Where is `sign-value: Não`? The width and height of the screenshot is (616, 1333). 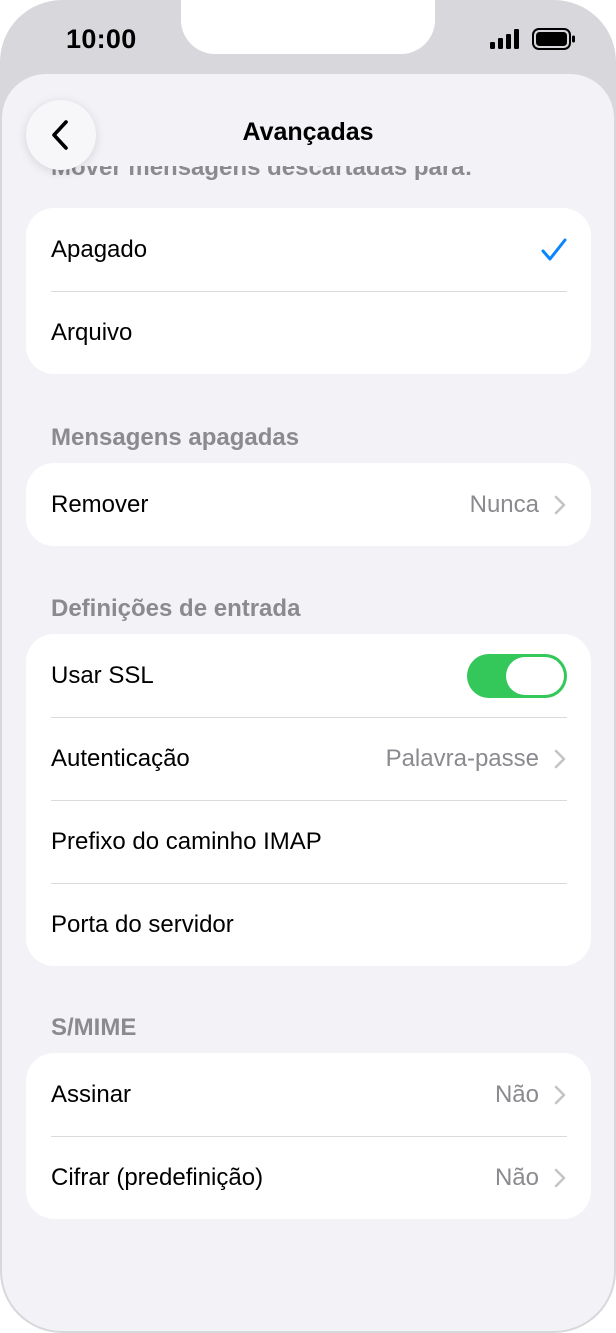
sign-value: Não is located at coordinates (516, 1094).